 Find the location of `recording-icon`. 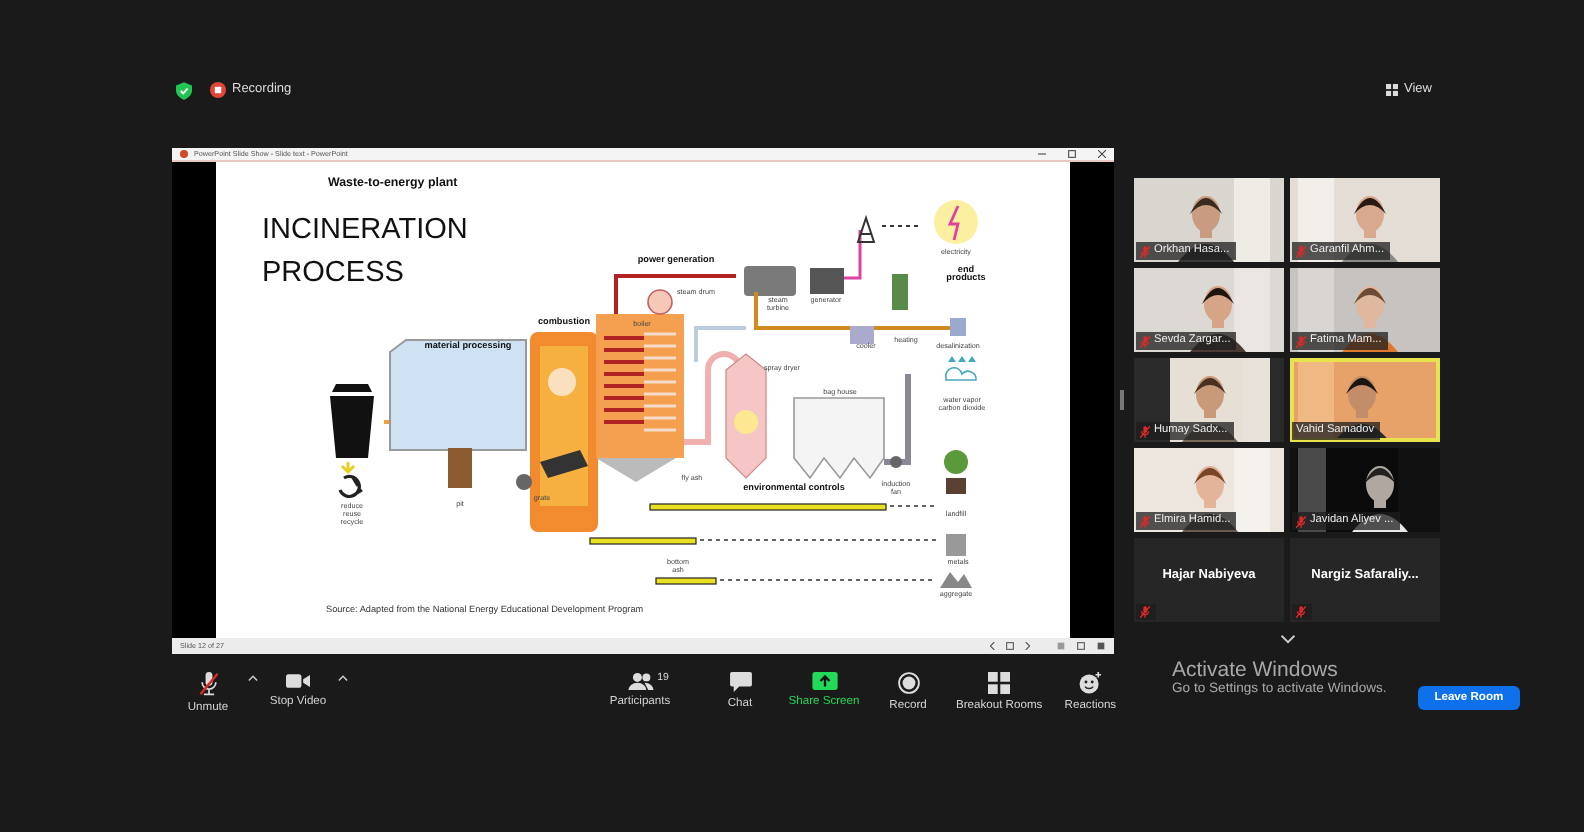

recording-icon is located at coordinates (218, 90).